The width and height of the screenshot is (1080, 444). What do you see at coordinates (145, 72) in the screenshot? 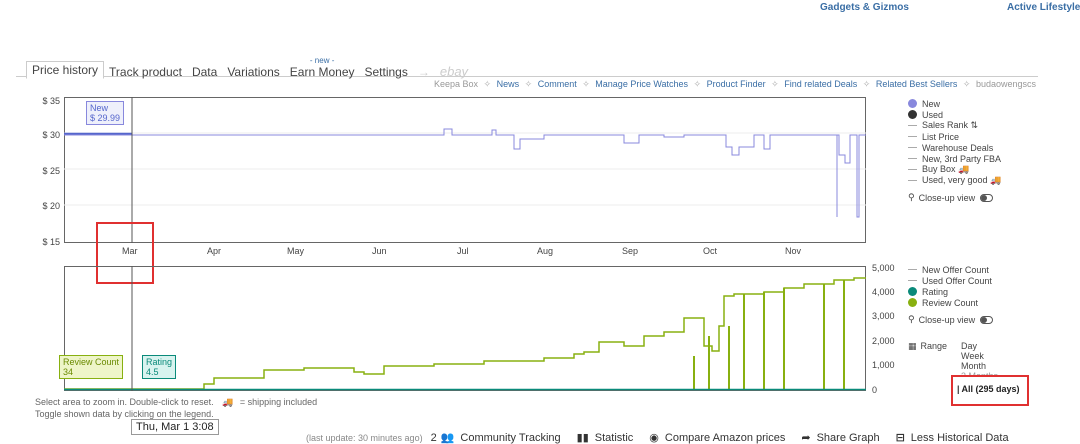
I see `tab-track-product: Track product` at bounding box center [145, 72].